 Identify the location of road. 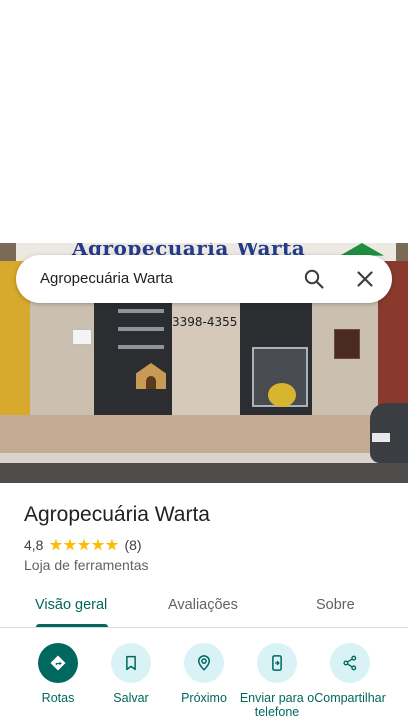
(204, 473).